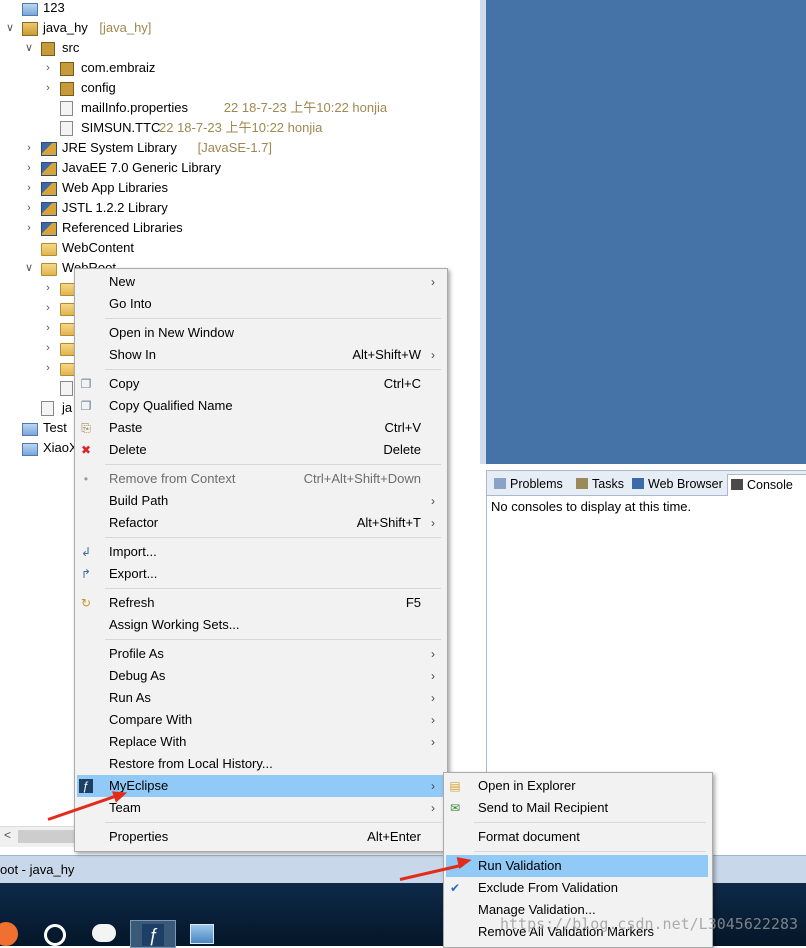  Describe the element at coordinates (260, 304) in the screenshot. I see `menu-item-go-into: Go Into` at that location.